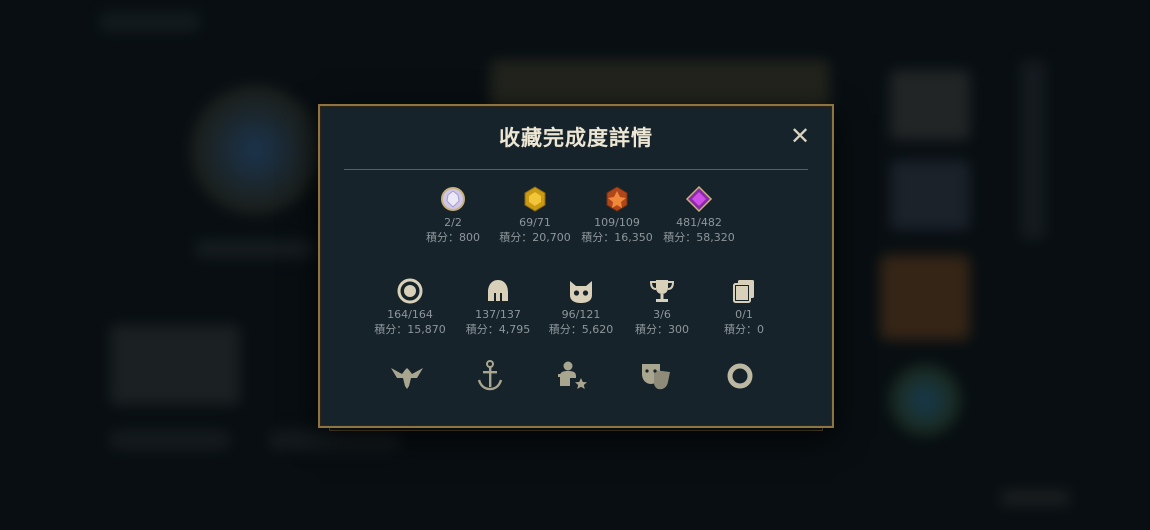 Image resolution: width=1150 pixels, height=530 pixels. What do you see at coordinates (699, 199) in the screenshot?
I see `gem-purple-icon` at bounding box center [699, 199].